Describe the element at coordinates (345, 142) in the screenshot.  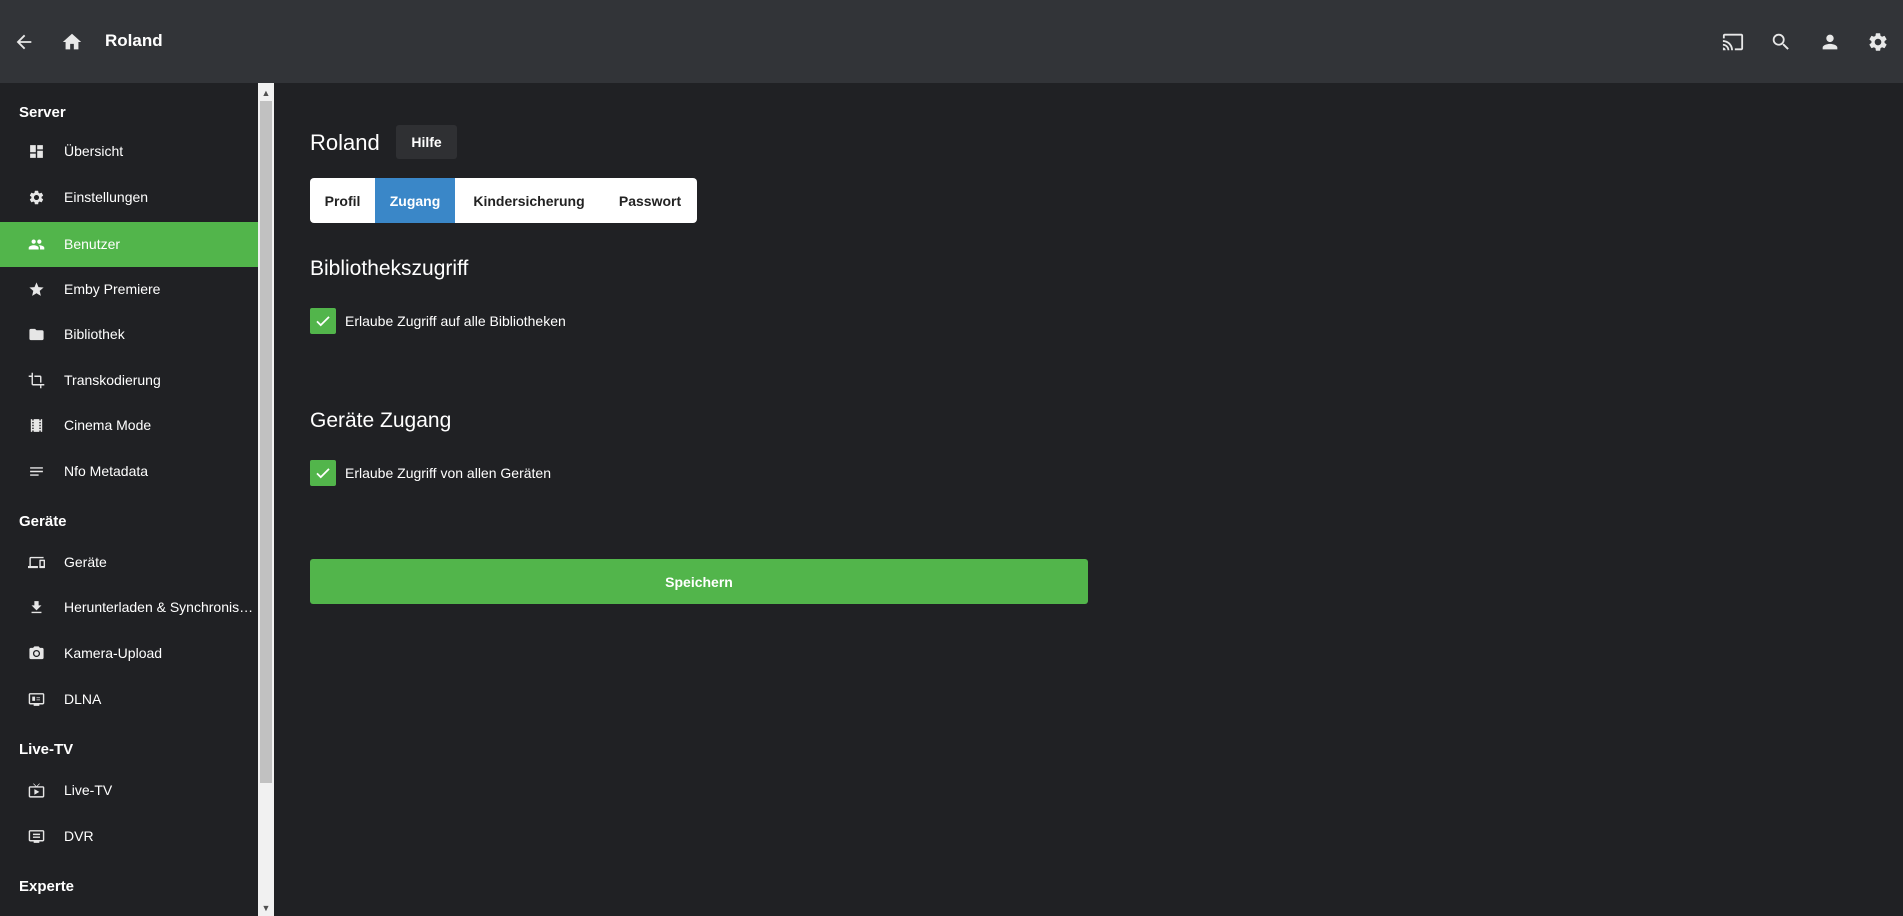
I see `page-title: Roland` at that location.